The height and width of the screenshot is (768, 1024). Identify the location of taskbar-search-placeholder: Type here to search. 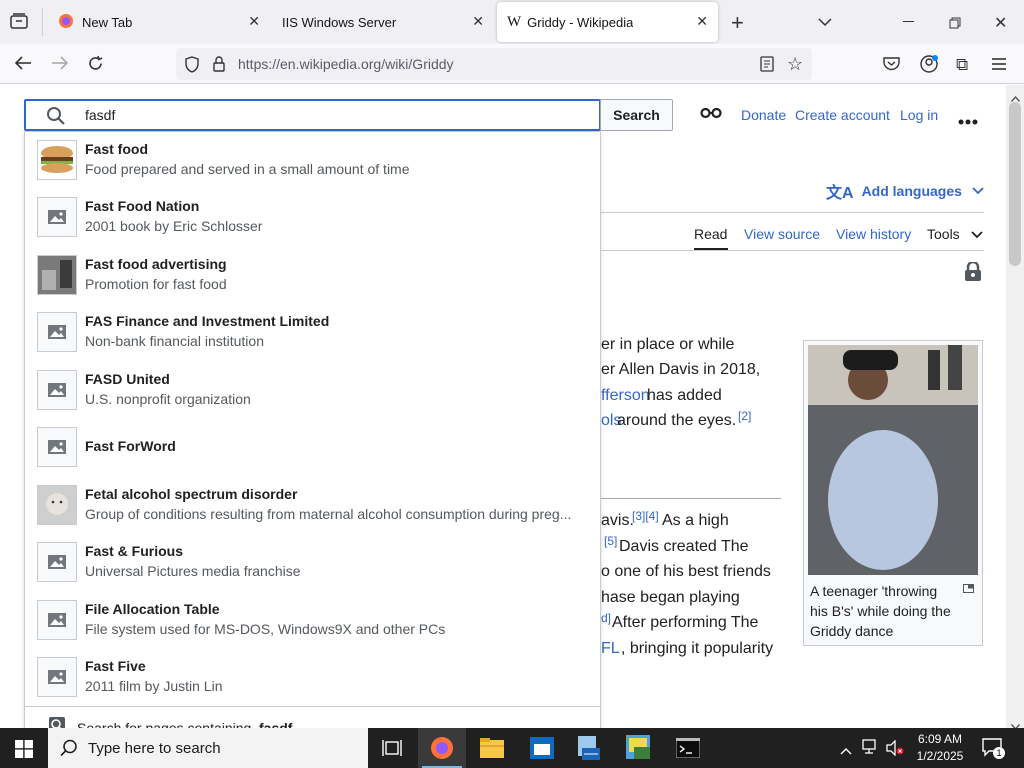
(154, 748).